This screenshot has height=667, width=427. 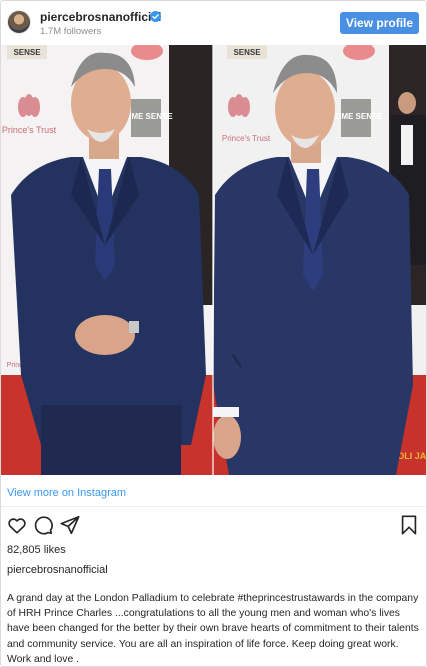 What do you see at coordinates (247, 52) in the screenshot?
I see `sign-sense-right: SENSE` at bounding box center [247, 52].